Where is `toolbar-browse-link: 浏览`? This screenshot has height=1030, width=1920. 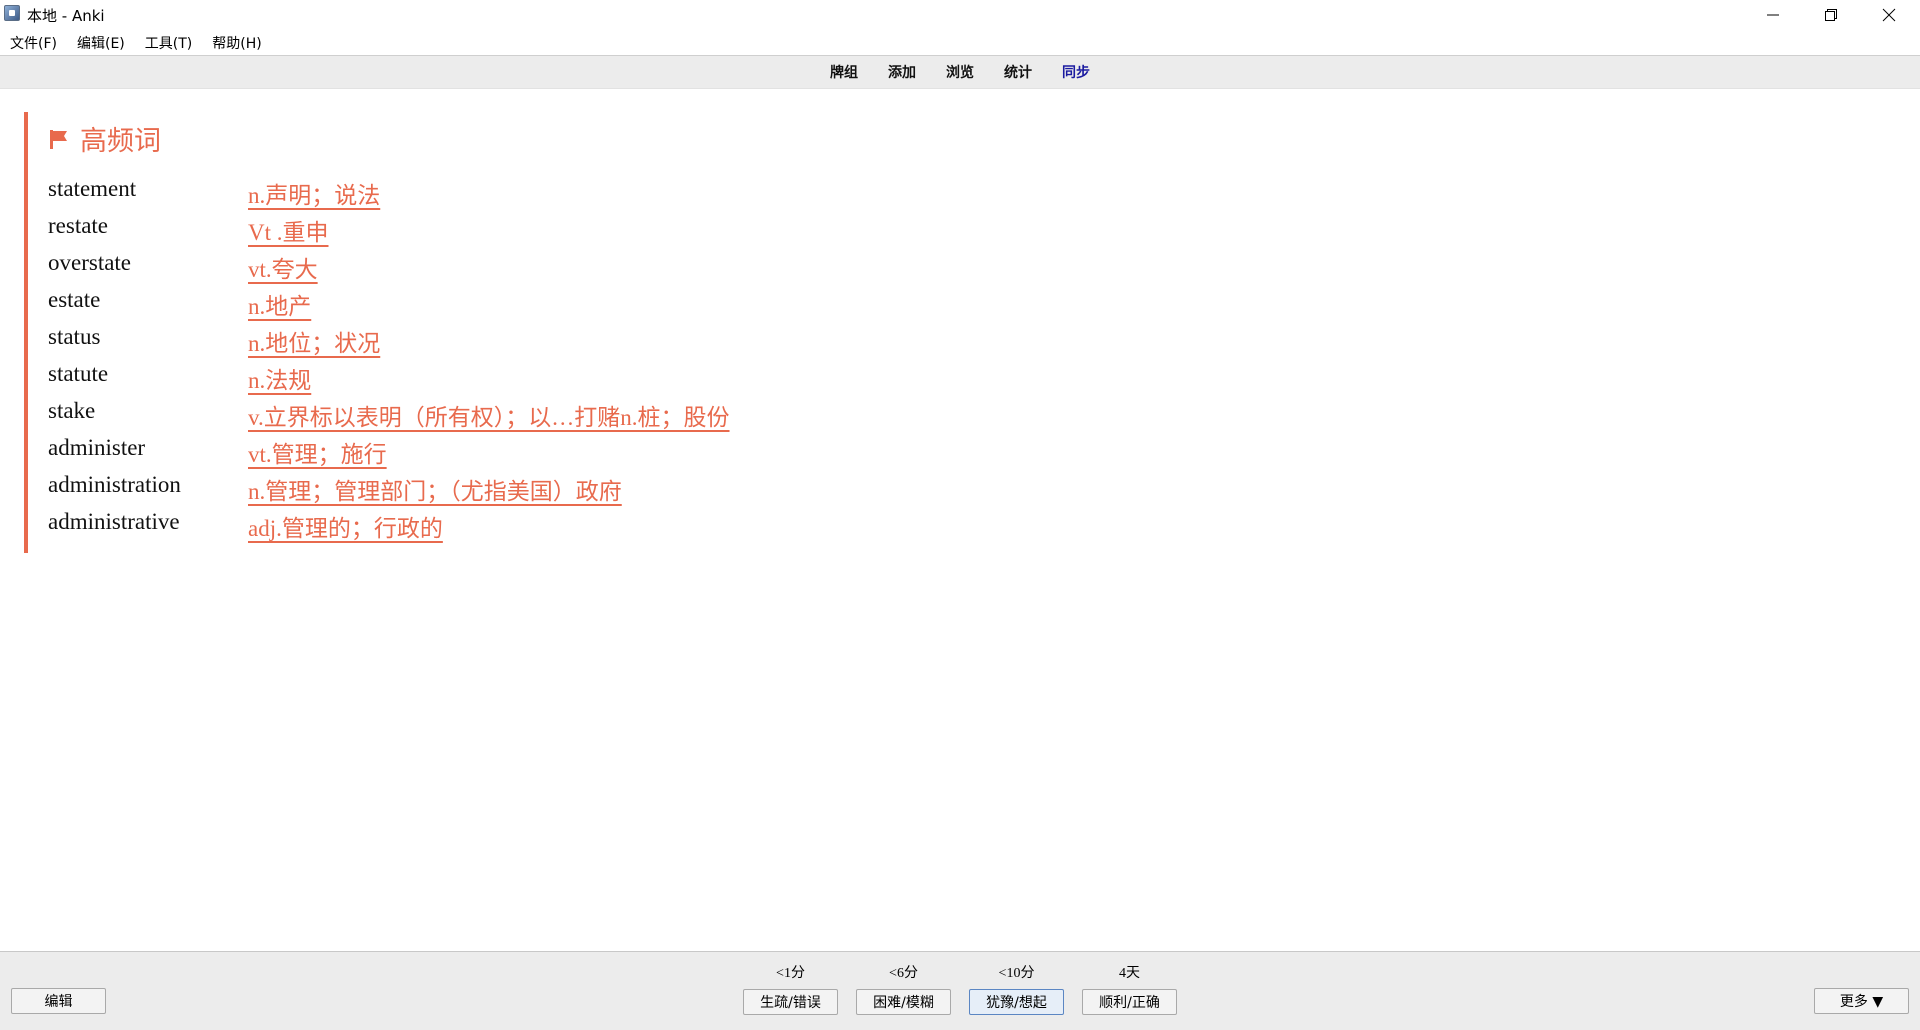 toolbar-browse-link: 浏览 is located at coordinates (960, 72).